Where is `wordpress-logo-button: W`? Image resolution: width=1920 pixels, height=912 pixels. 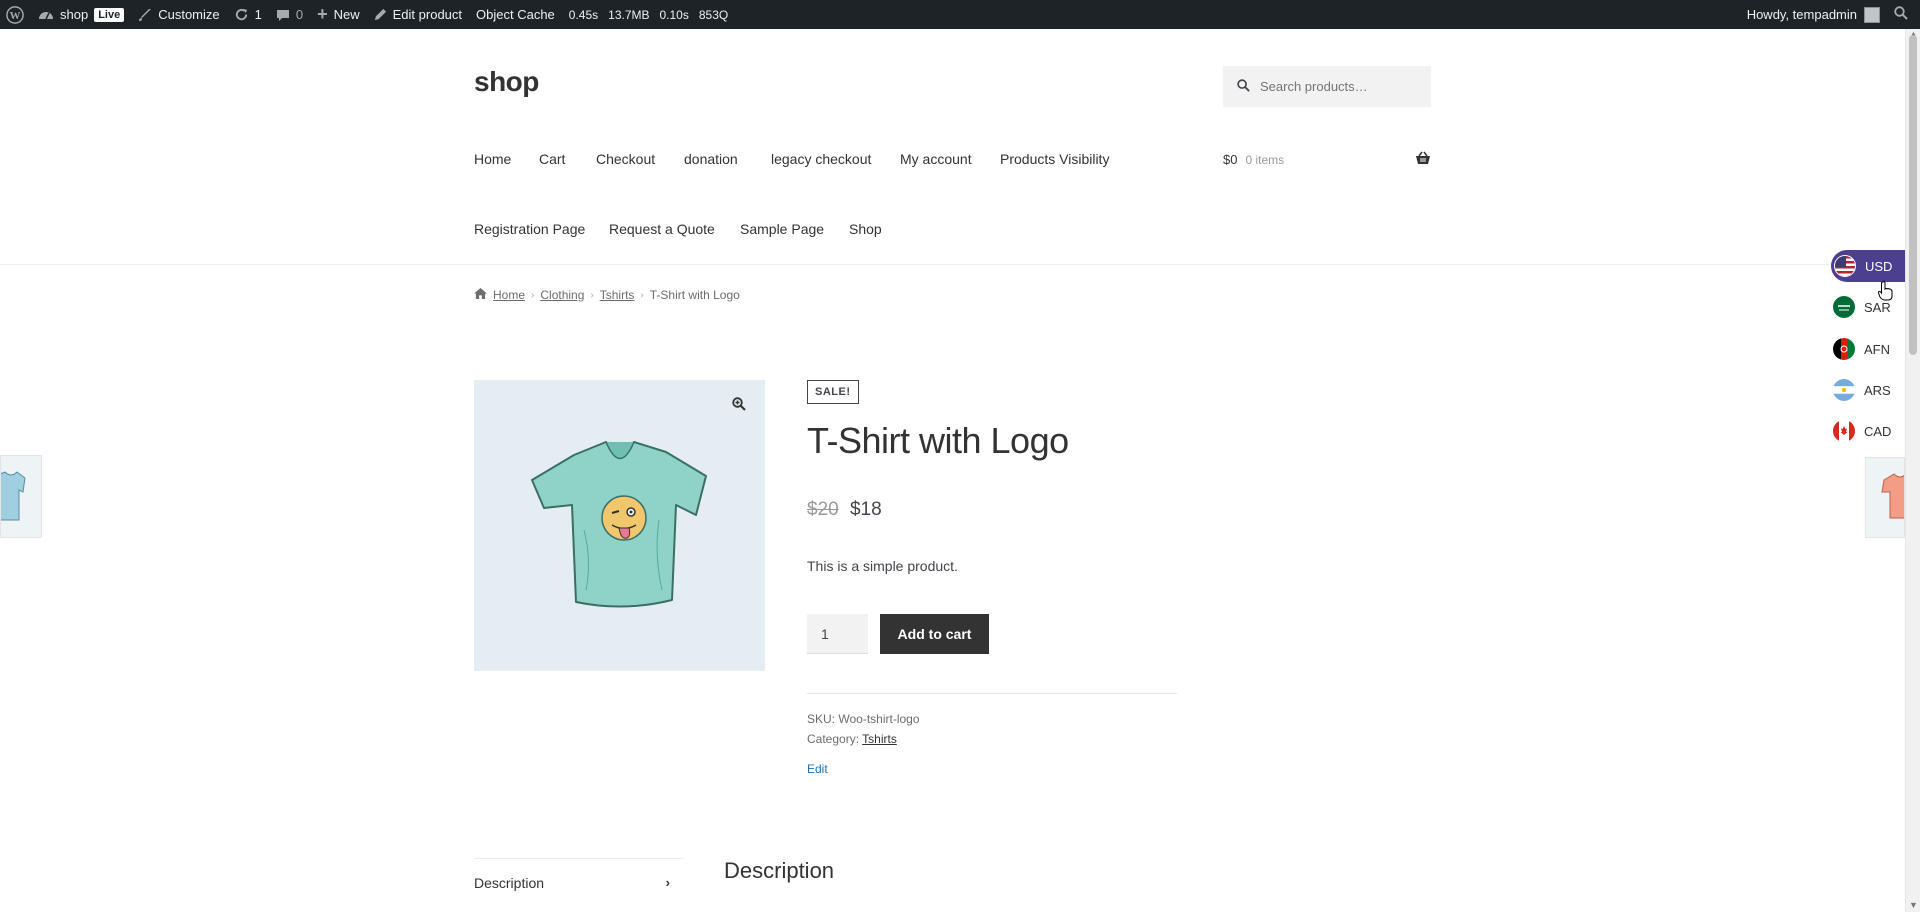 wordpress-logo-button: W is located at coordinates (15, 14).